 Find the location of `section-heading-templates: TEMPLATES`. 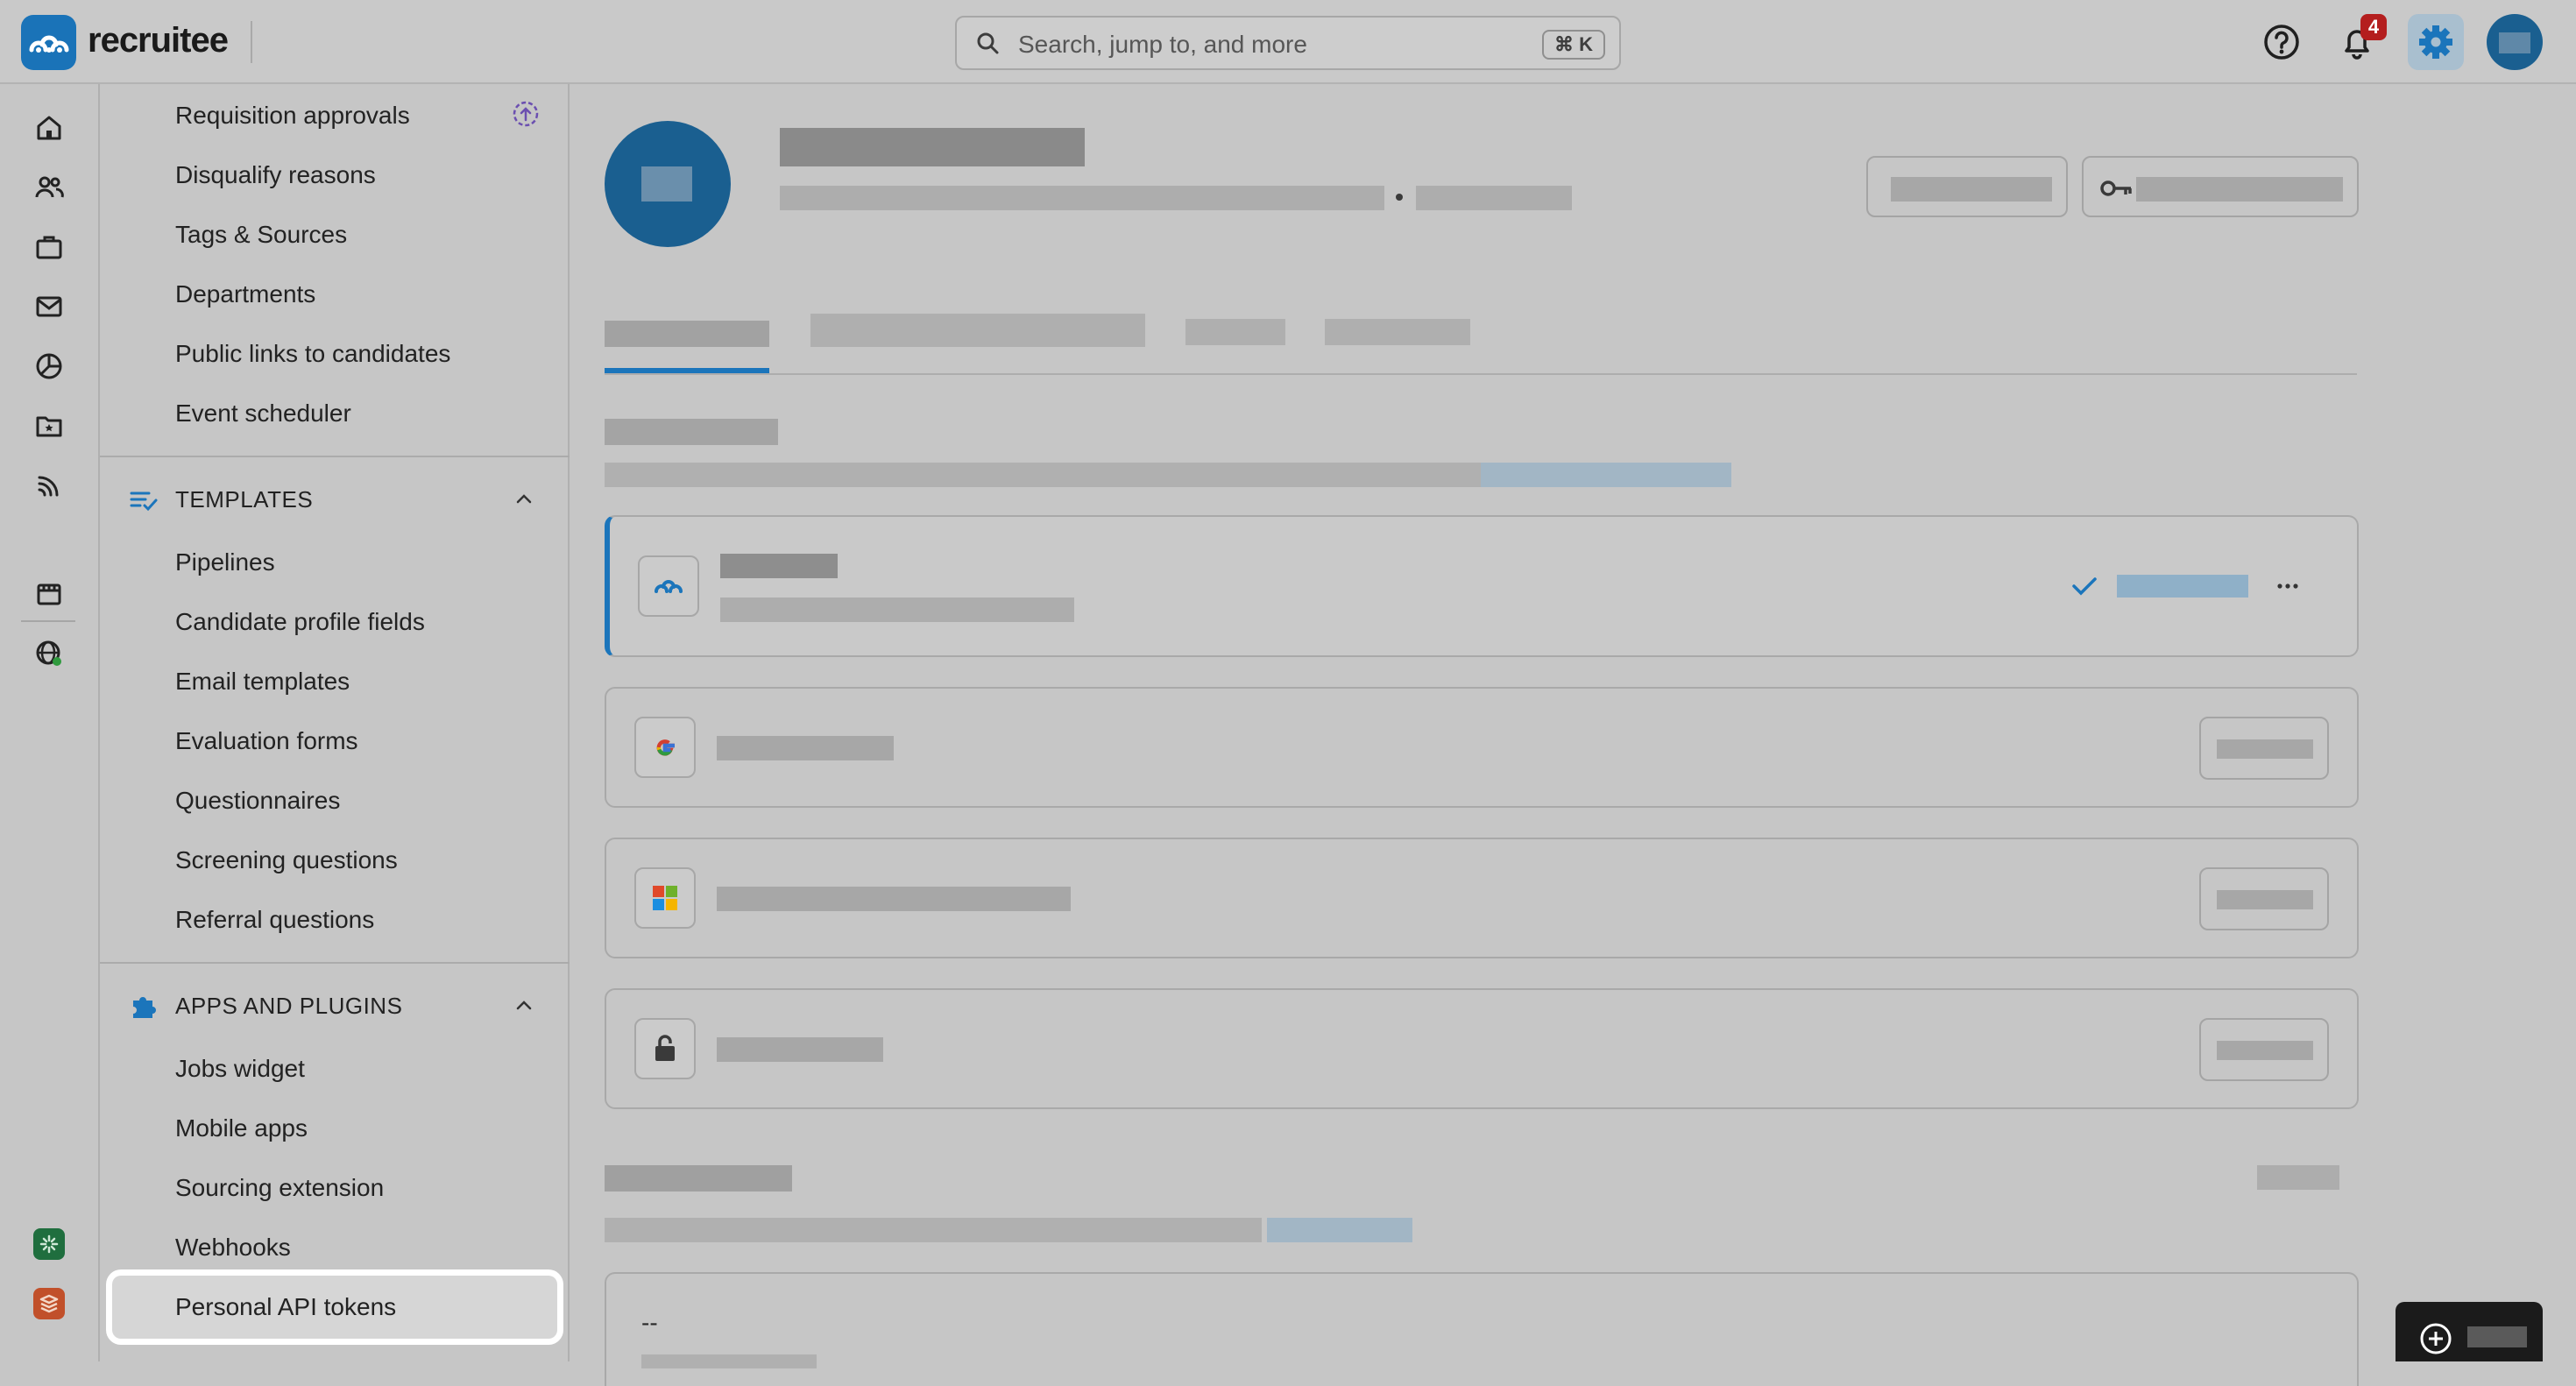

section-heading-templates: TEMPLATES is located at coordinates (244, 499).